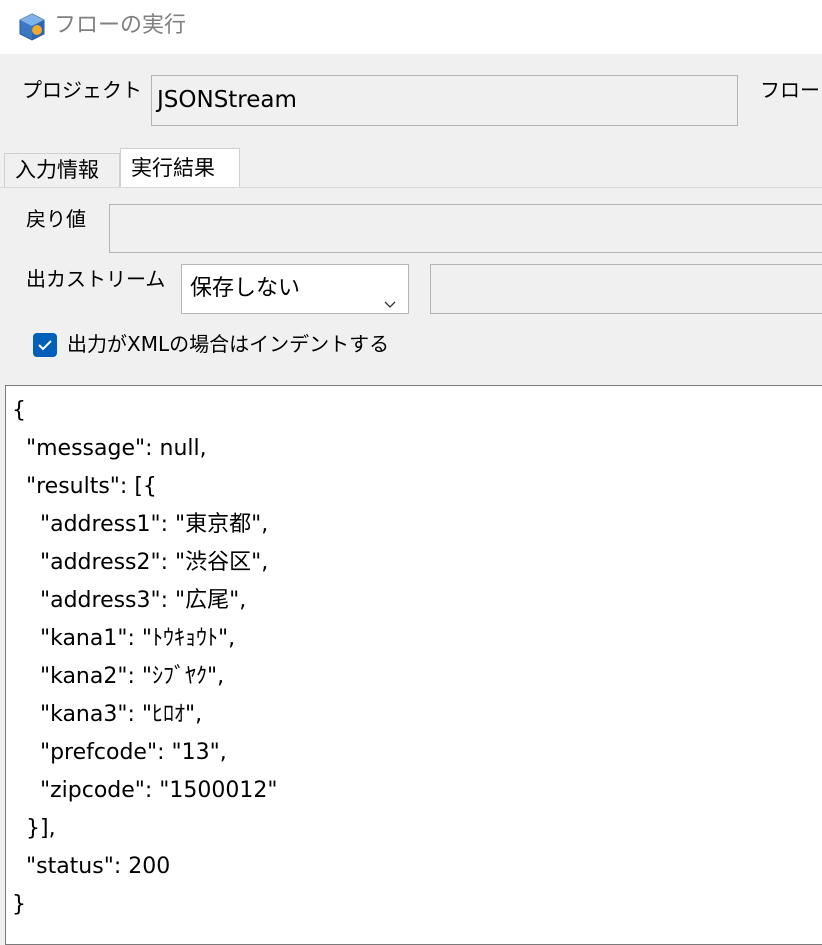  What do you see at coordinates (124, 638) in the screenshot?
I see `output-line: "kana1": "ﾄｳｷｮｳﾄ",` at bounding box center [124, 638].